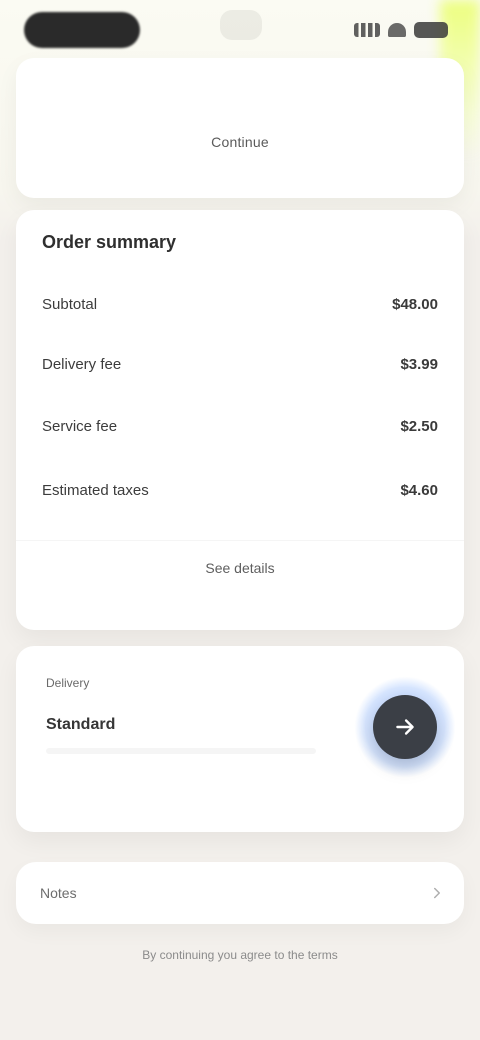 The height and width of the screenshot is (1040, 480). I want to click on summary-row-subtotal: Subtotal $48.00, so click(240, 304).